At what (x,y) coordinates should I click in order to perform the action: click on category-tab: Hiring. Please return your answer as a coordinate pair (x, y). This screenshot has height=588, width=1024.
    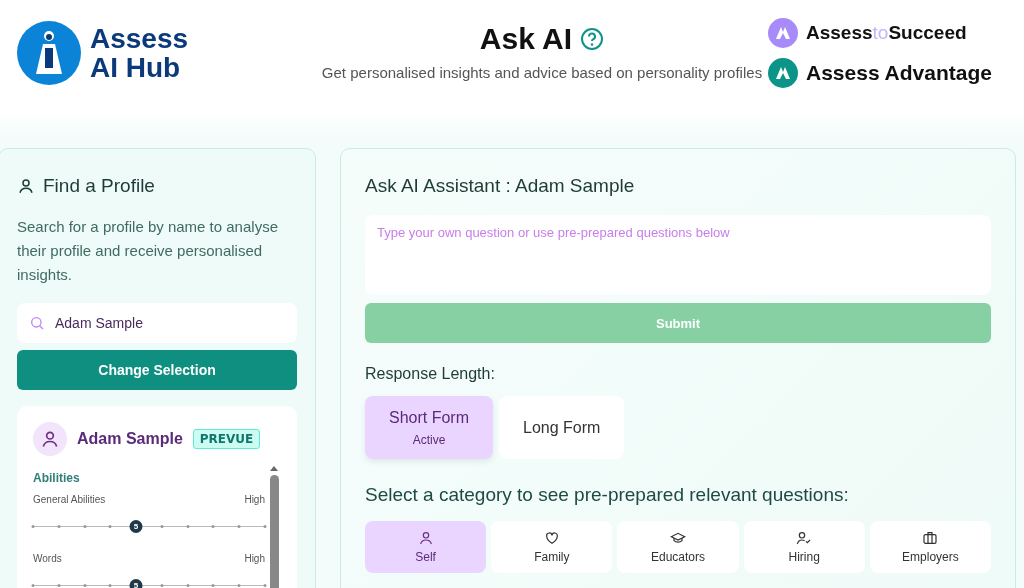
    Looking at the image, I should click on (804, 547).